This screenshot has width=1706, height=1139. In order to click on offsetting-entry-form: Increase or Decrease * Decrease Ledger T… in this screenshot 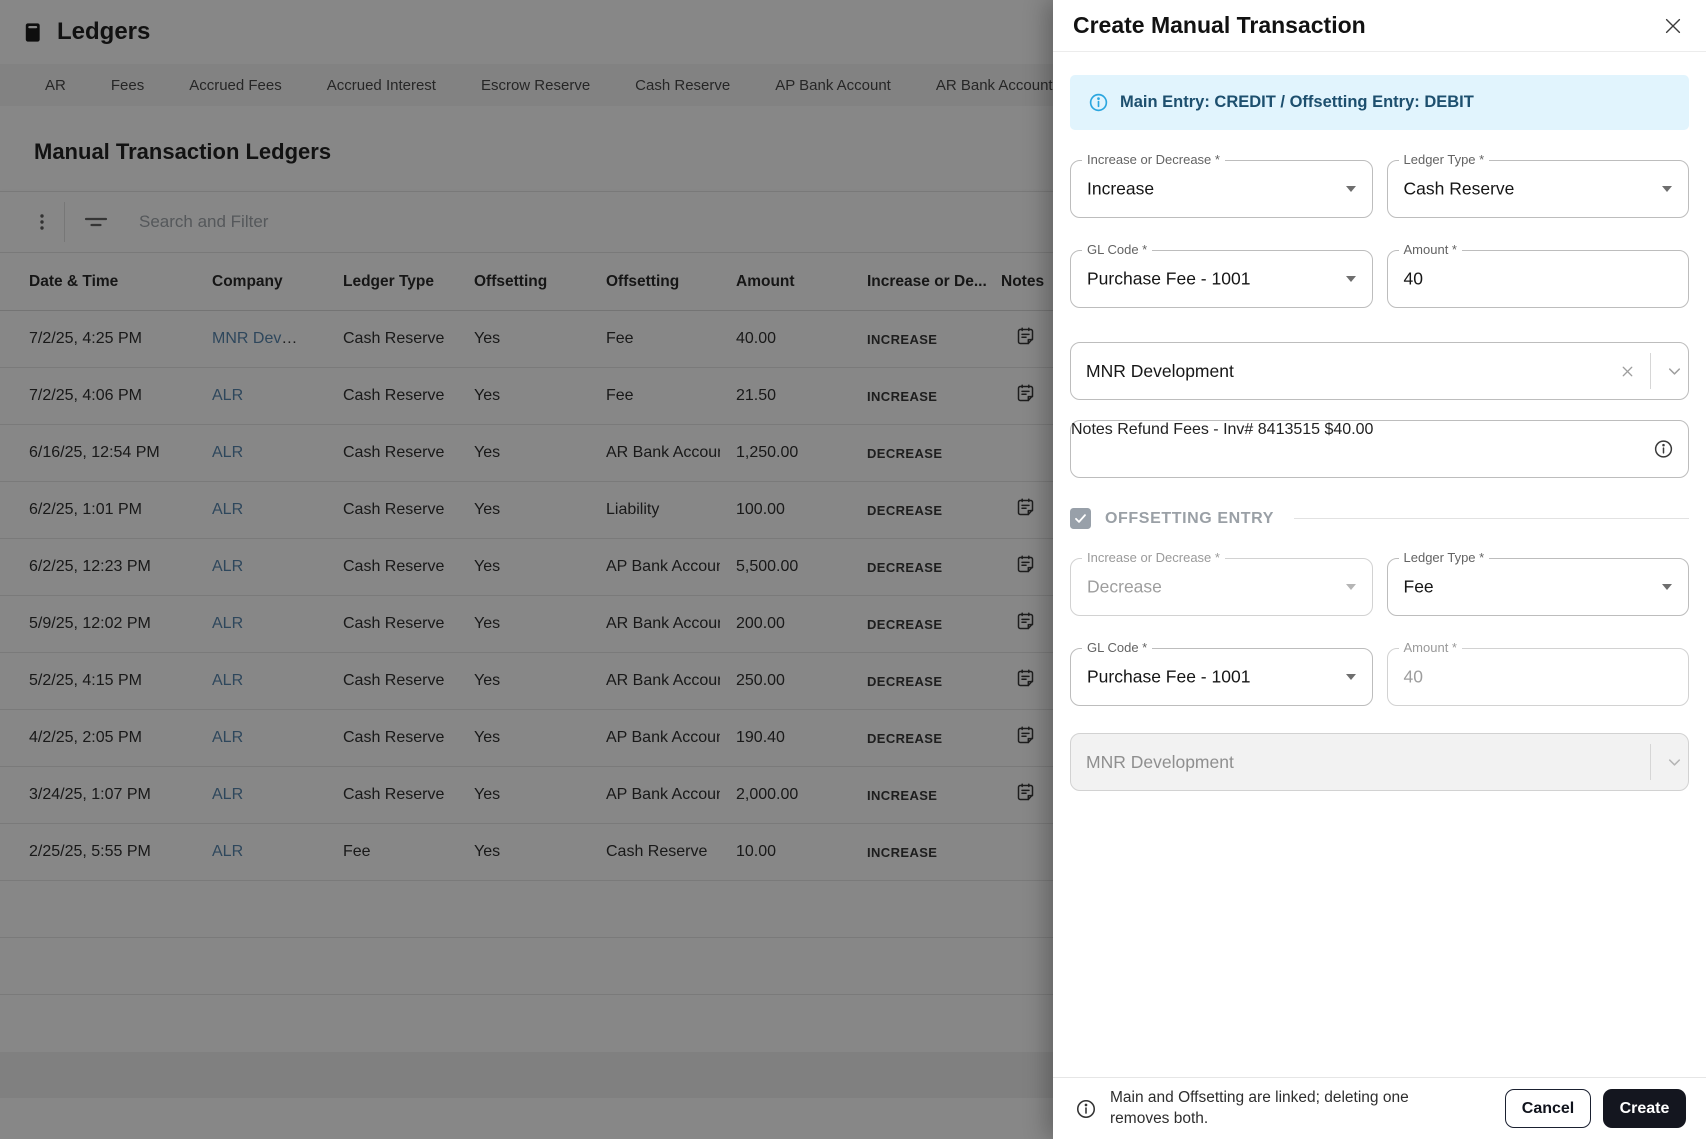, I will do `click(1379, 628)`.